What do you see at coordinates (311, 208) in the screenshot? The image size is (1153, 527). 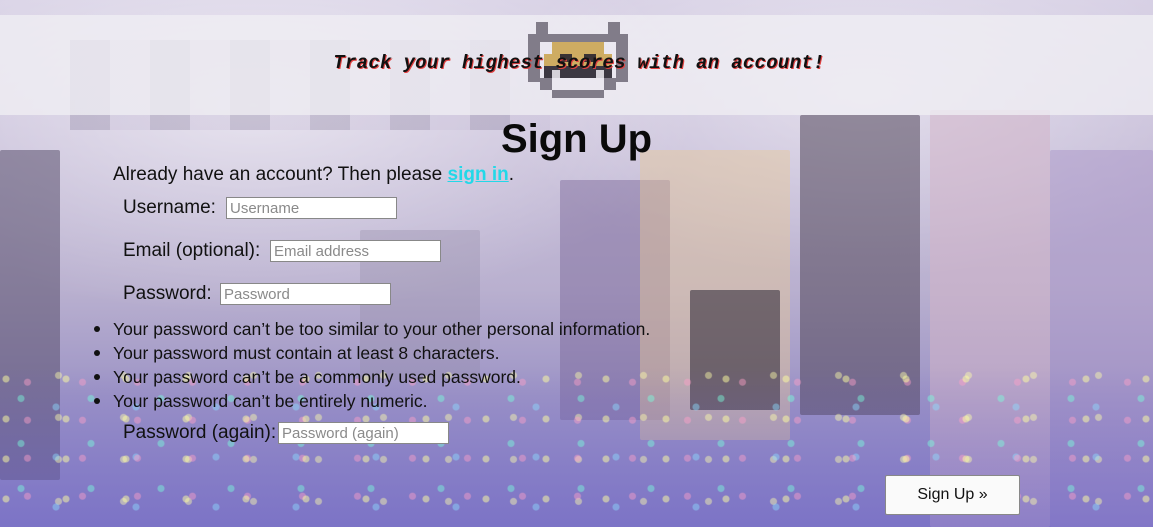 I see `username-input` at bounding box center [311, 208].